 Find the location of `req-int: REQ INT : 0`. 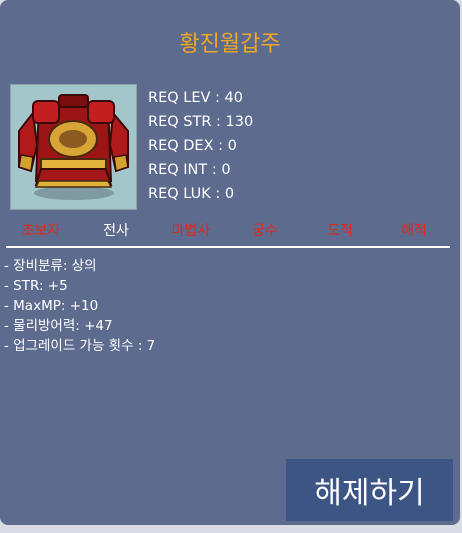

req-int: REQ INT : 0 is located at coordinates (189, 170).